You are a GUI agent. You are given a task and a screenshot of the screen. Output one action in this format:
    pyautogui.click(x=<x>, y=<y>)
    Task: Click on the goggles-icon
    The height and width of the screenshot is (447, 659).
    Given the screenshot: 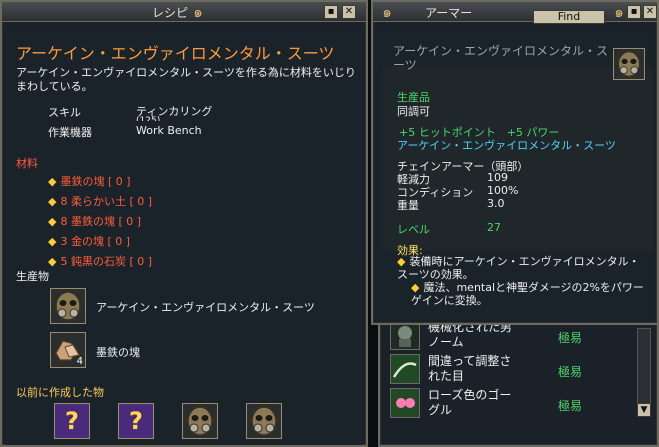 What is the action you would take?
    pyautogui.click(x=405, y=403)
    